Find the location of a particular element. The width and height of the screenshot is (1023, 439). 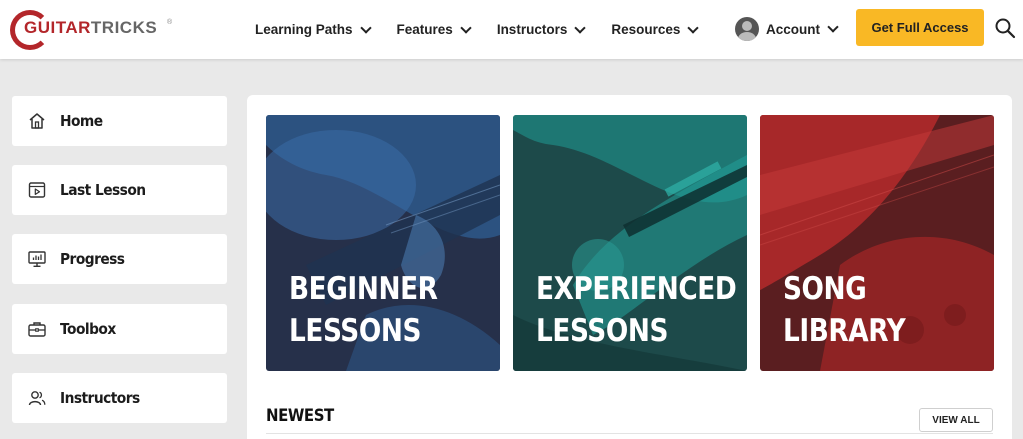

play-video-icon is located at coordinates (37, 190).